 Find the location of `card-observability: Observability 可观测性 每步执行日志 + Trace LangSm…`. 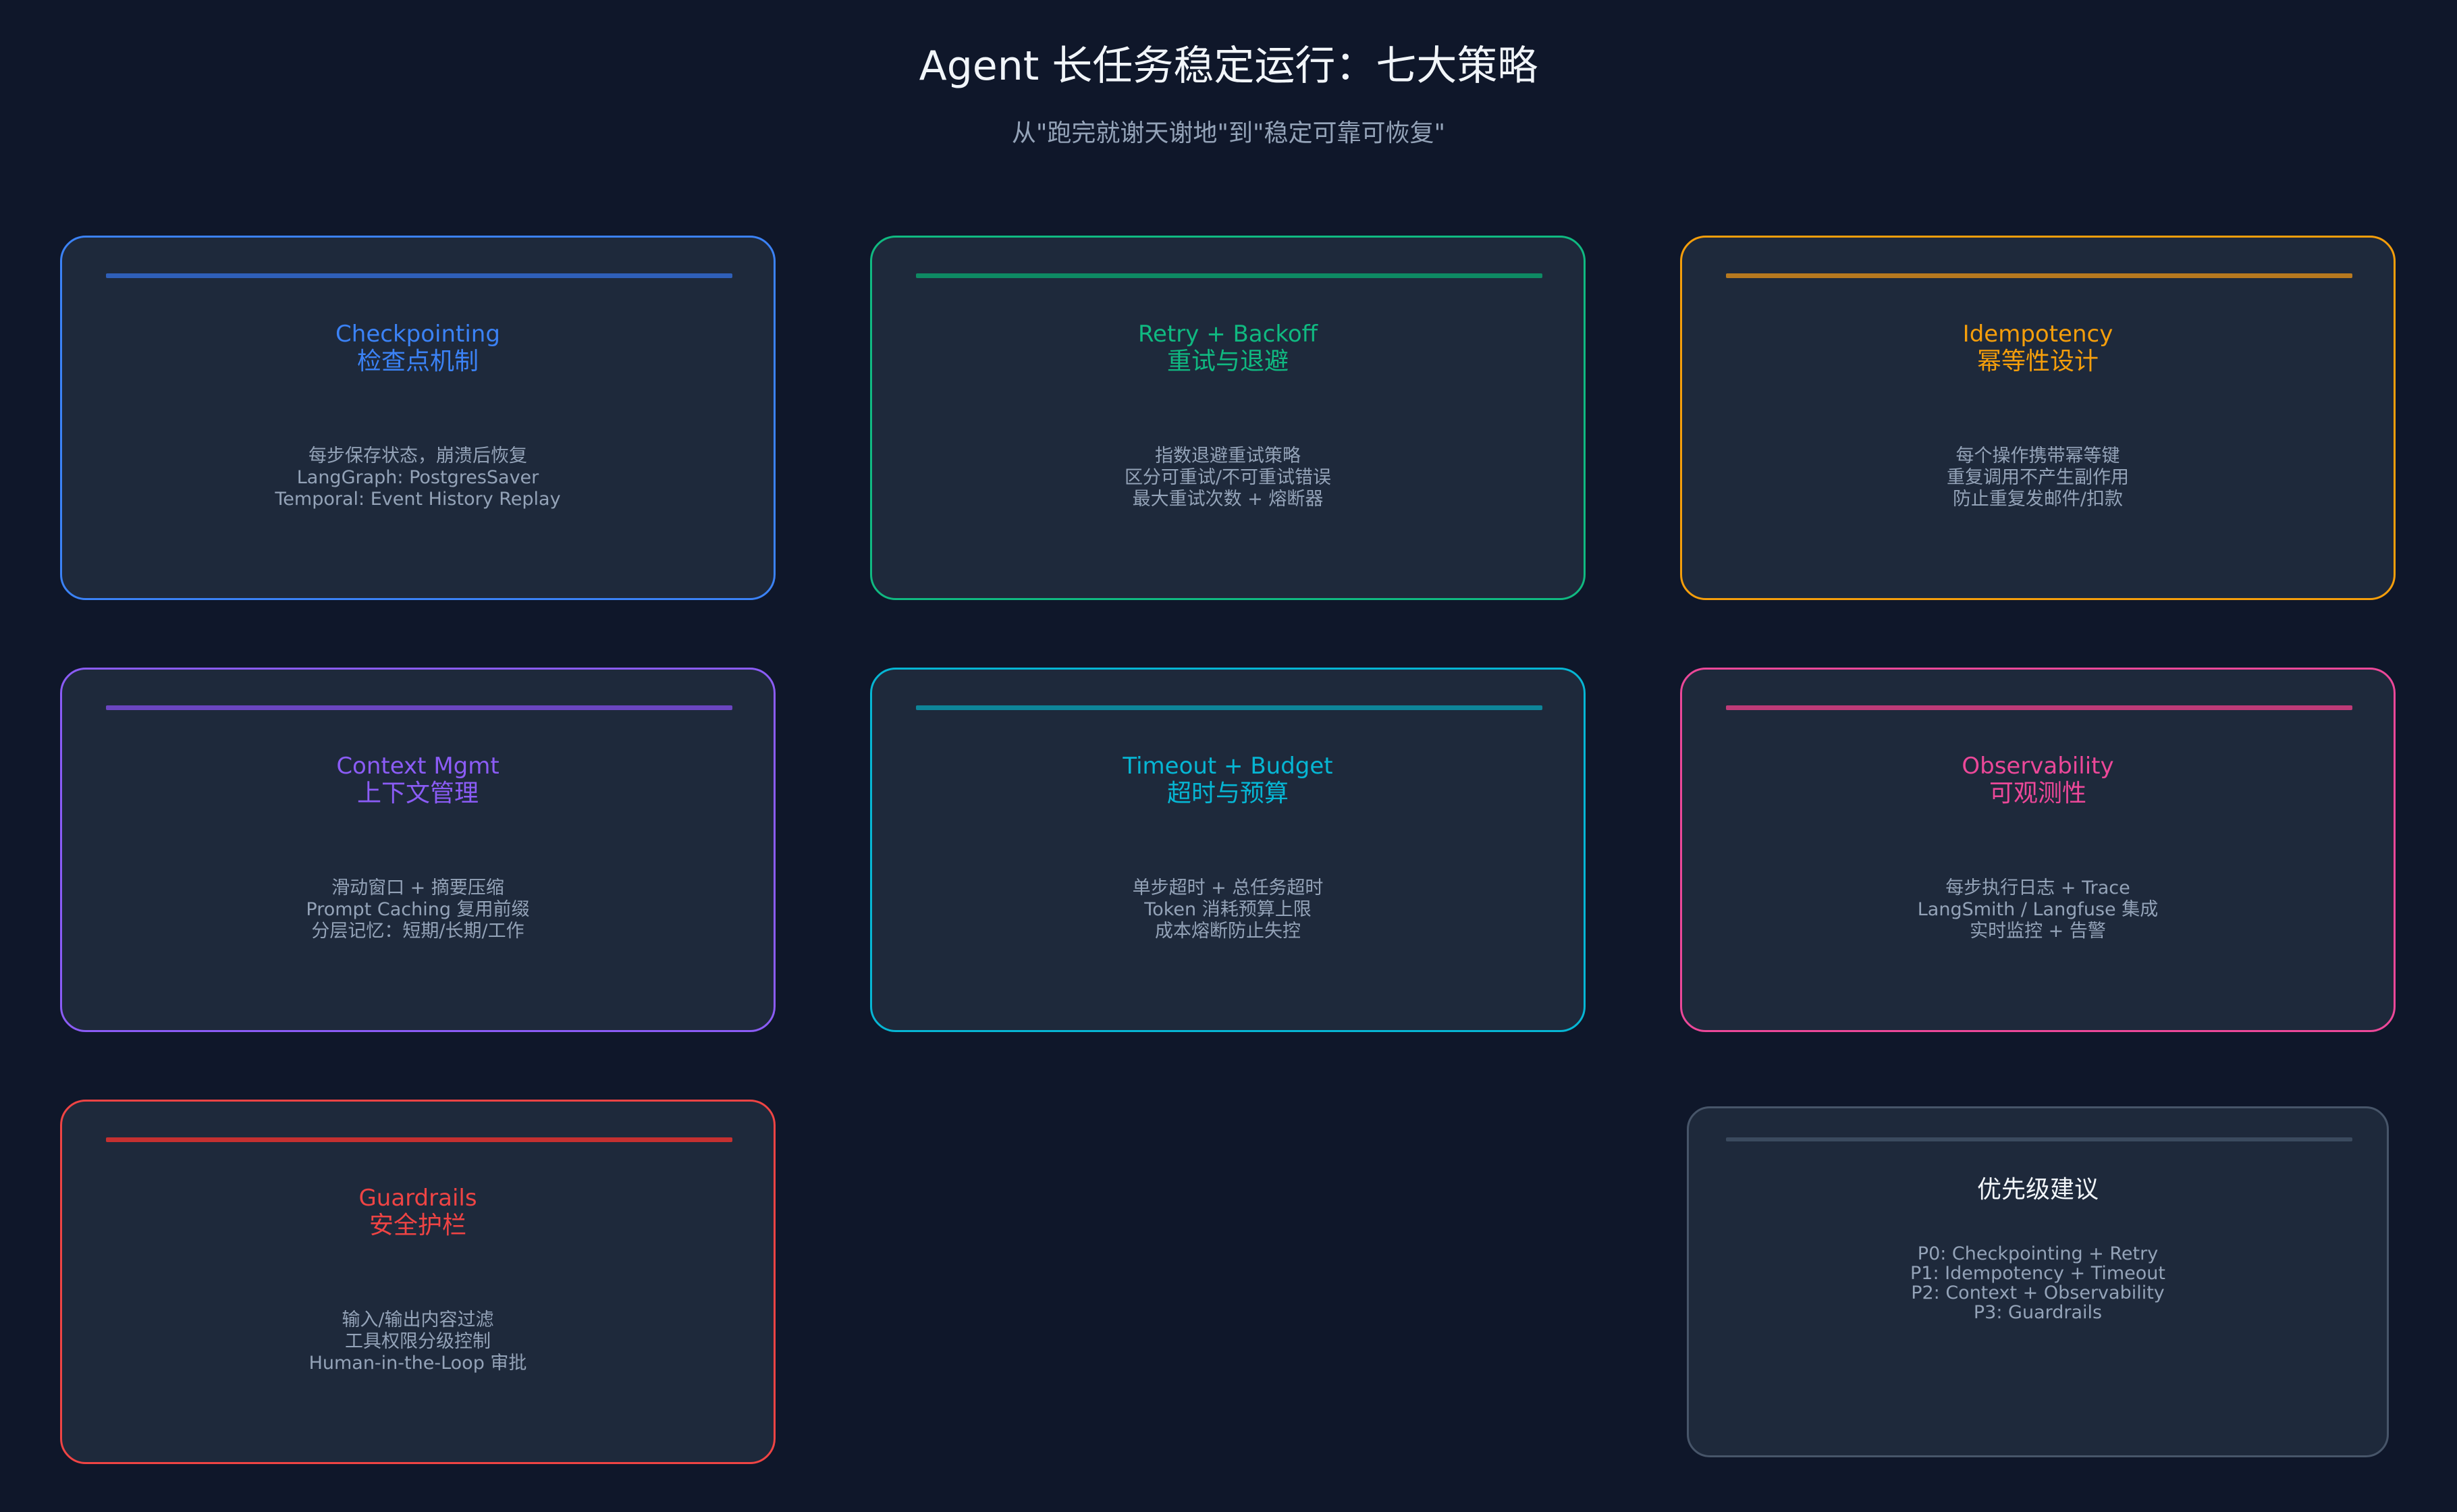

card-observability: Observability 可观测性 每步执行日志 + Trace LangSm… is located at coordinates (2038, 850).